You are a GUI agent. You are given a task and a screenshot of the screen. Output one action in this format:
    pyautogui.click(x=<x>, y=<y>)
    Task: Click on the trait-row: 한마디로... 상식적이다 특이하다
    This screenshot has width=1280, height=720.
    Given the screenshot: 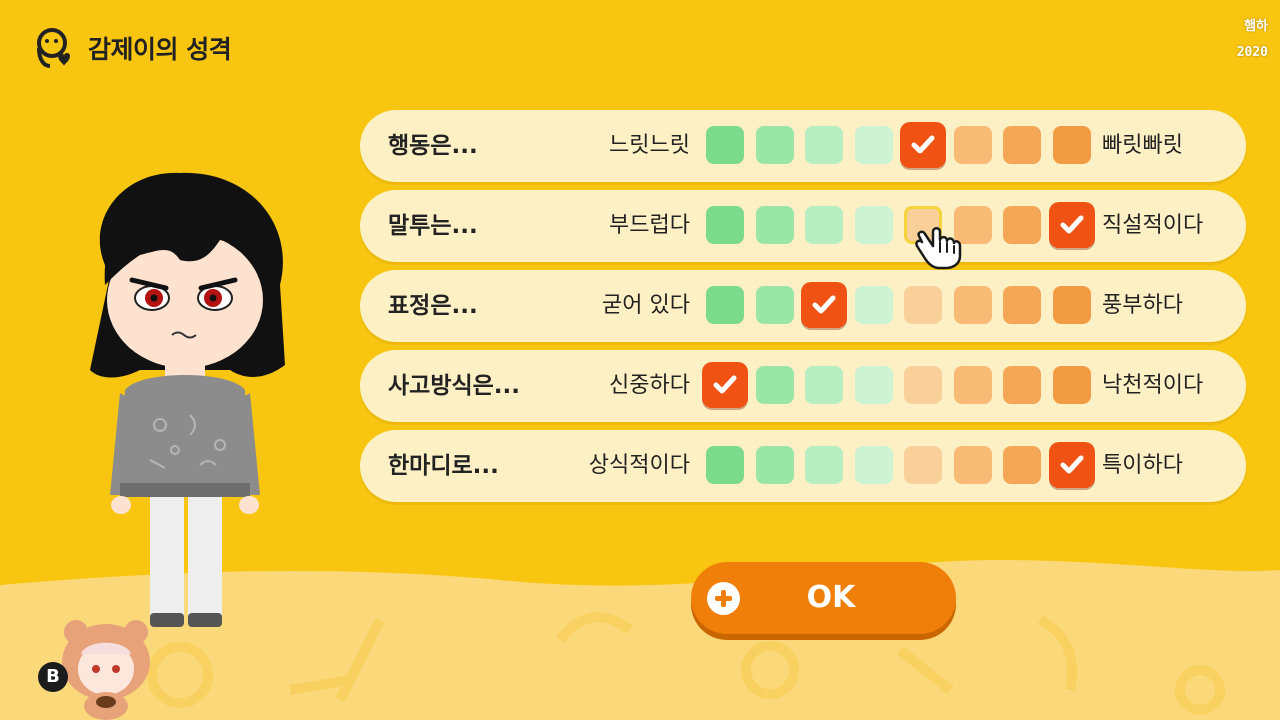 What is the action you would take?
    pyautogui.click(x=803, y=466)
    